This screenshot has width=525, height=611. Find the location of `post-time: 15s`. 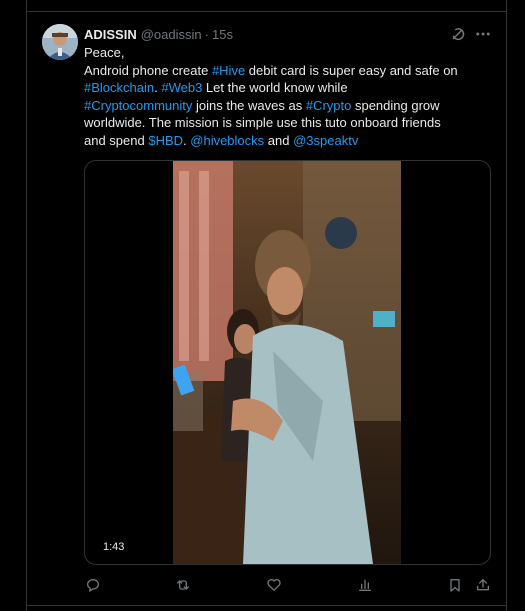

post-time: 15s is located at coordinates (222, 34).